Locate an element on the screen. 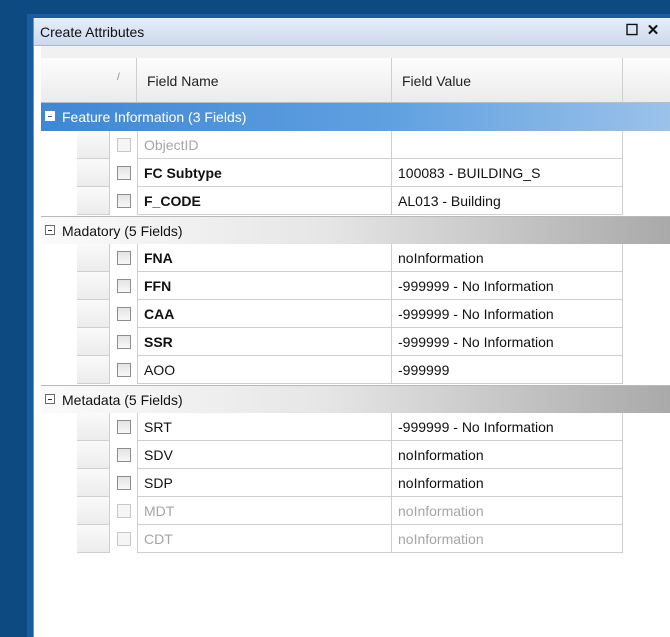  field-name-cell: SSR is located at coordinates (264, 342).